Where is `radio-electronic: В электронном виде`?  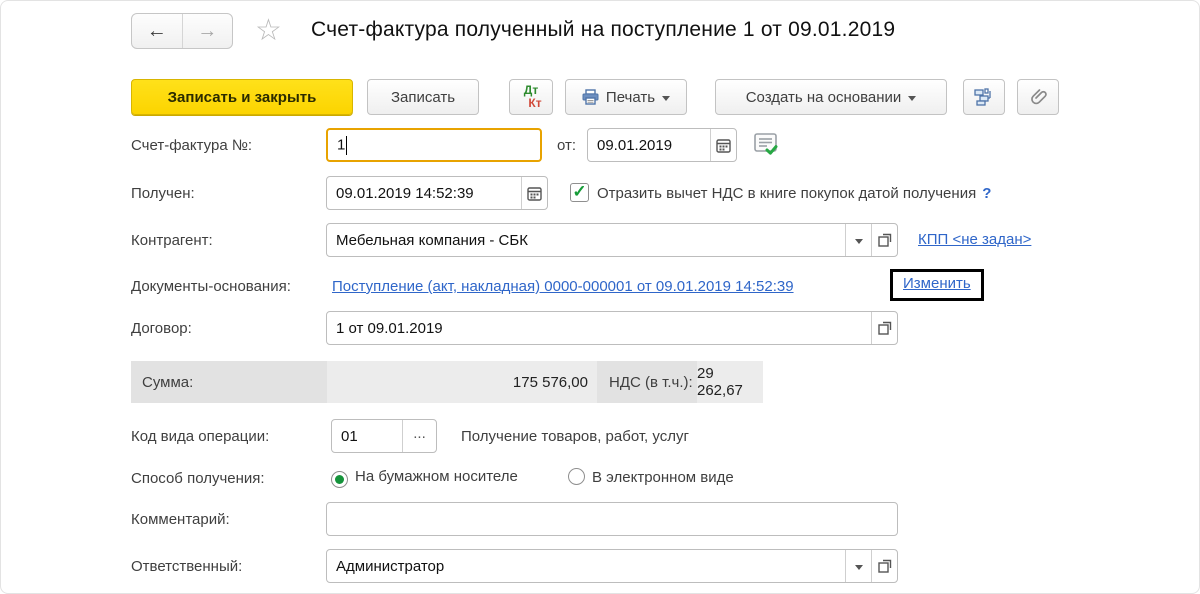
radio-electronic: В электронном виде is located at coordinates (651, 477).